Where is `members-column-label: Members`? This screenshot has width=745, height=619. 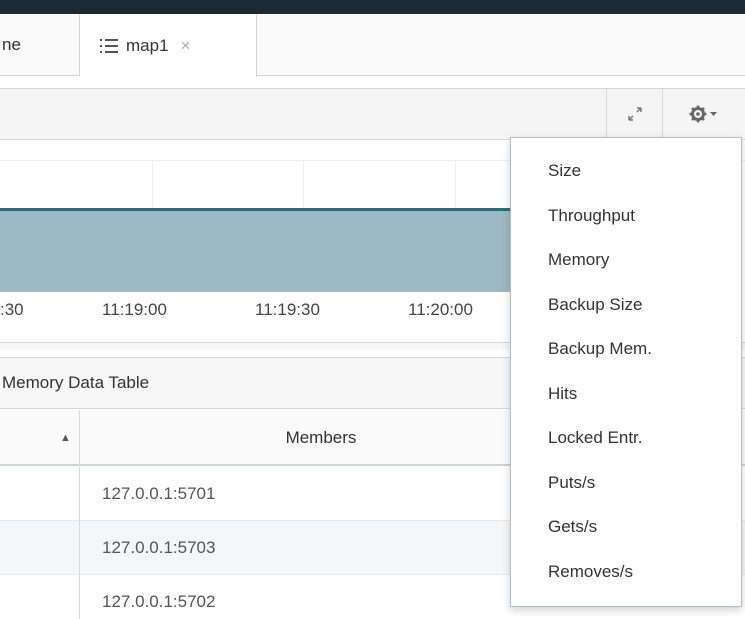 members-column-label: Members is located at coordinates (321, 437).